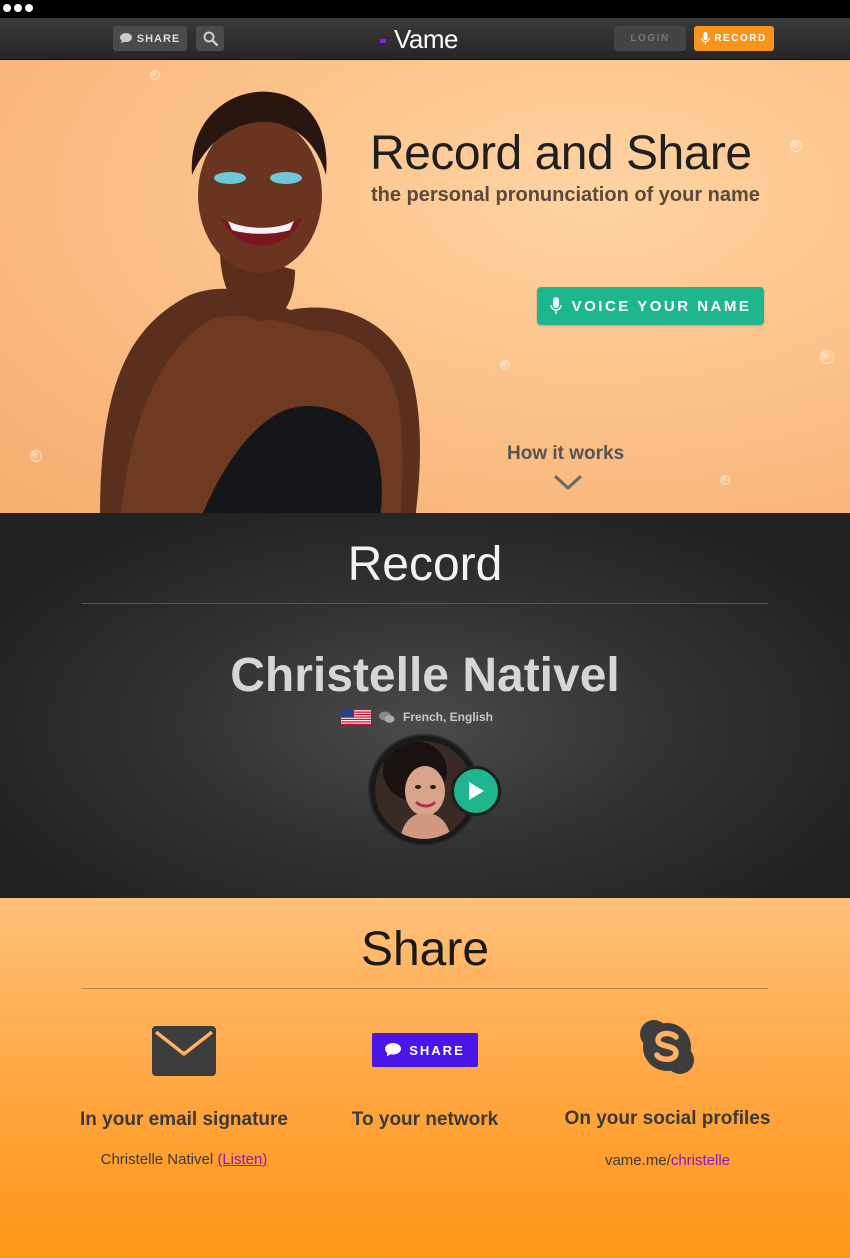 This screenshot has height=1258, width=850. I want to click on hero-title: Record and Share, so click(561, 153).